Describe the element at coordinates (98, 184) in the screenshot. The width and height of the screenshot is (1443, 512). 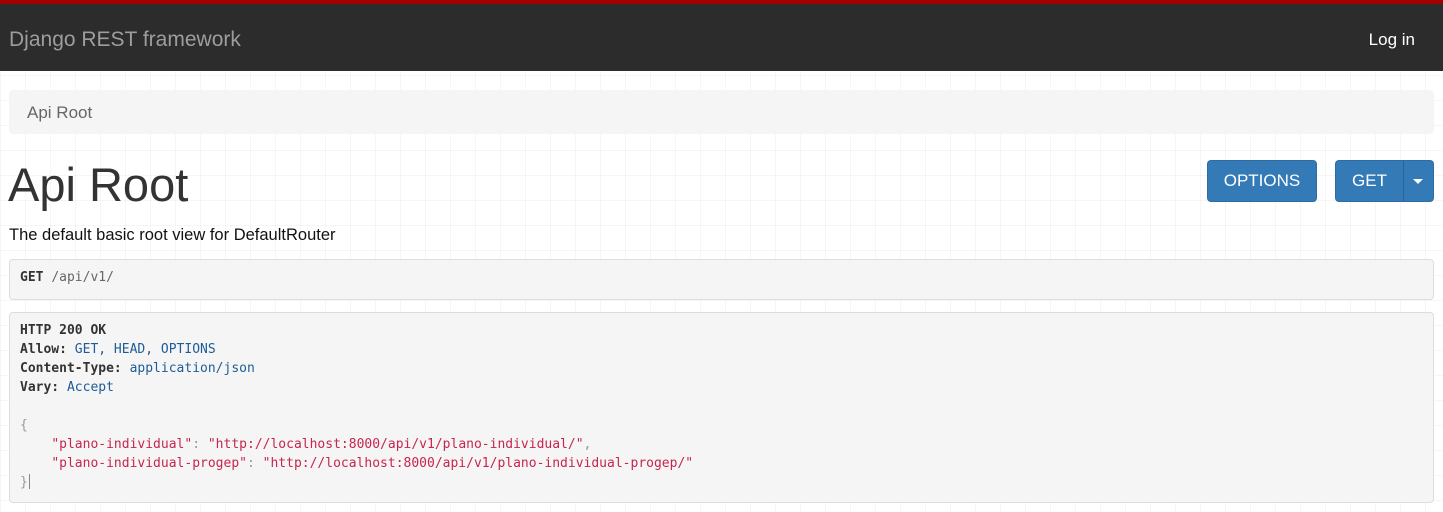
I see `page-title: Api Root` at that location.